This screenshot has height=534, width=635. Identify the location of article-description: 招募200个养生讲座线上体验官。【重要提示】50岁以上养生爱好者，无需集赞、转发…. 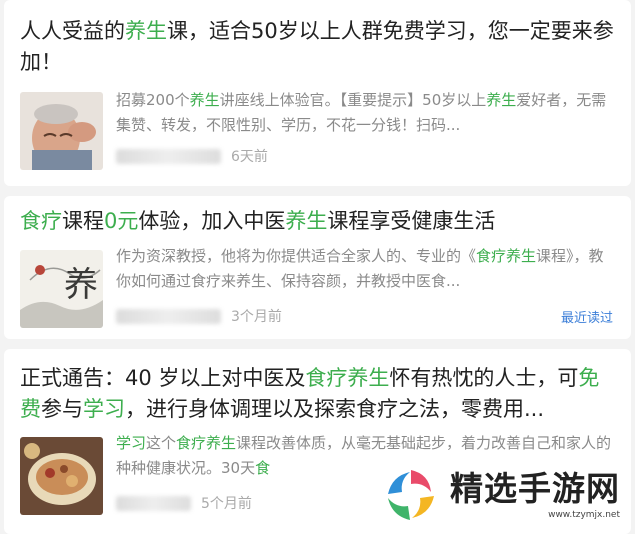
(361, 112).